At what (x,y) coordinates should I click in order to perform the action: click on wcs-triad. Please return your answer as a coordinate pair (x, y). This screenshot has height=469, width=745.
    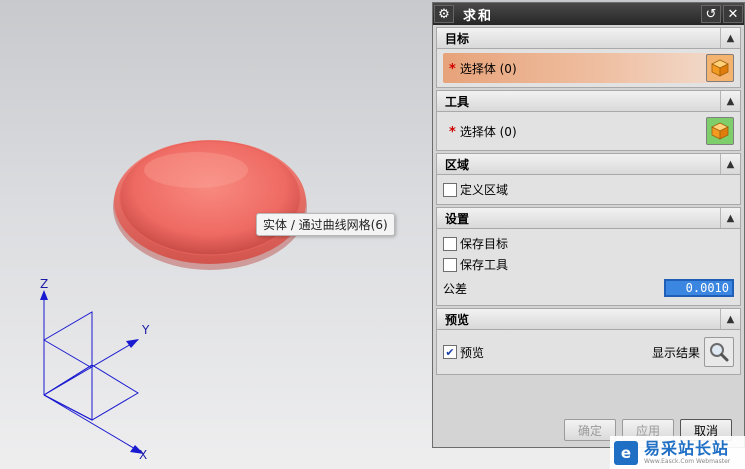
    Looking at the image, I should click on (92, 372).